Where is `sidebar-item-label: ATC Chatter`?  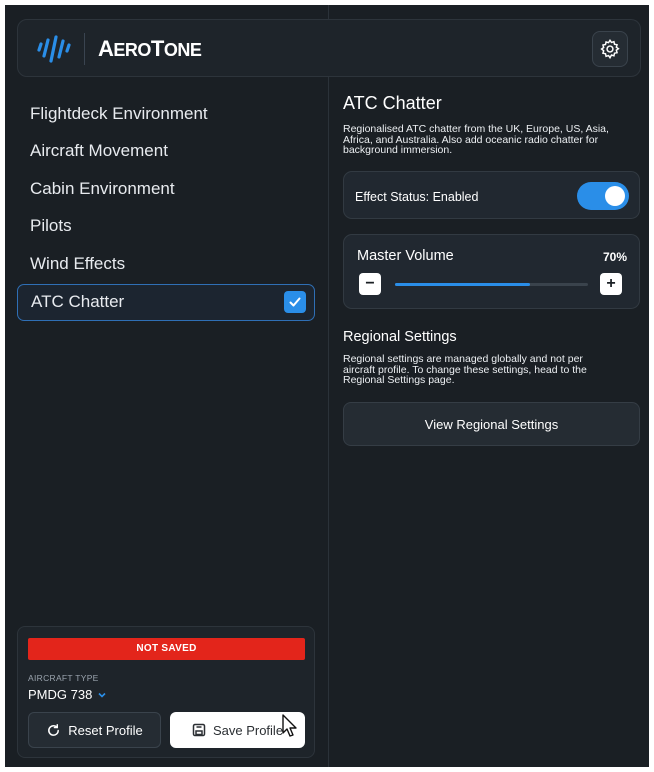 sidebar-item-label: ATC Chatter is located at coordinates (78, 301).